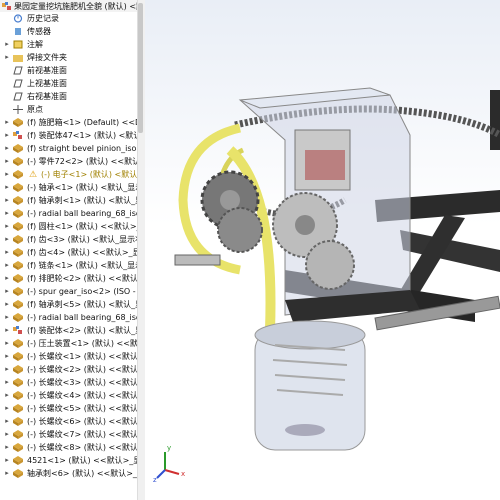 The image size is (500, 500). What do you see at coordinates (82, 135) in the screenshot?
I see `tree-item-label: (f) 装配体47<1> (默认) <默认_显` at bounding box center [82, 135].